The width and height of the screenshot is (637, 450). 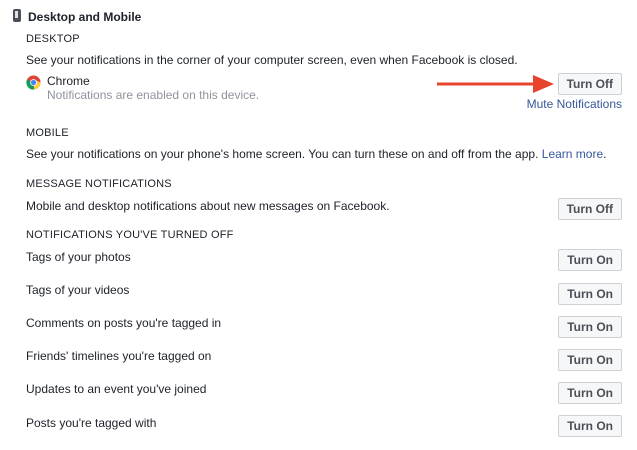 I want to click on desktop-turn-off-button: Turn Off, so click(x=589, y=84).